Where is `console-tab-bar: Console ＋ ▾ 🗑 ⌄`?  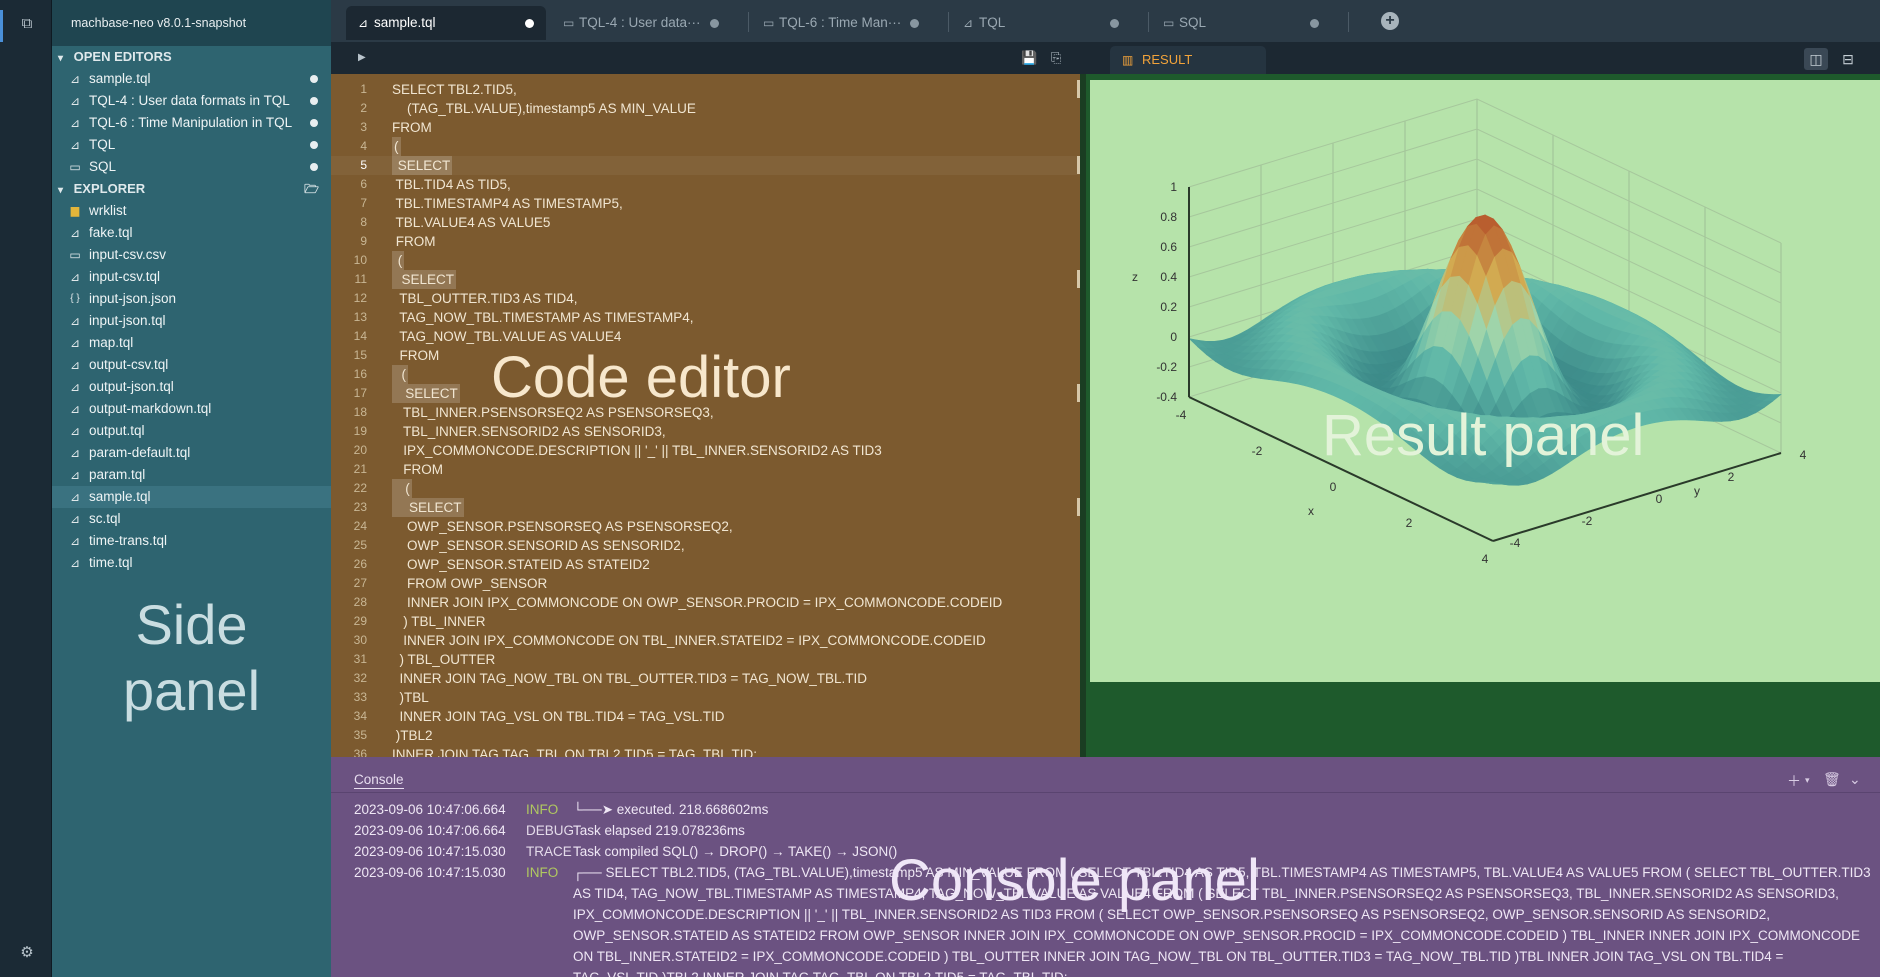
console-tab-bar: Console ＋ ▾ 🗑 ⌄ is located at coordinates (1105, 775).